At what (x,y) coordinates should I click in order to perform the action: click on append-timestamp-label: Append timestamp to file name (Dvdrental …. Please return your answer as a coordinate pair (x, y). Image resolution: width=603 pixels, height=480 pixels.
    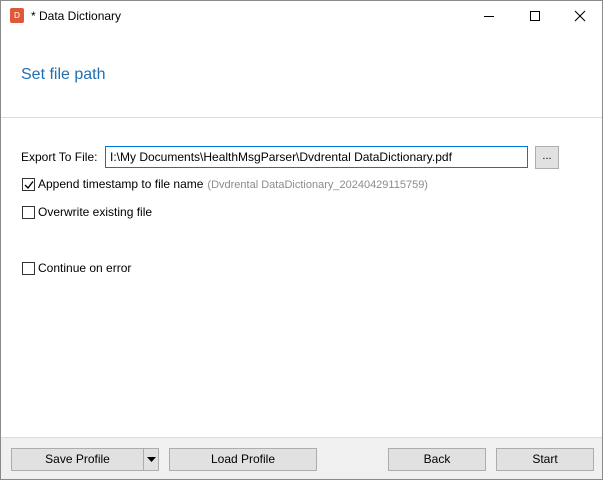
    Looking at the image, I should click on (233, 185).